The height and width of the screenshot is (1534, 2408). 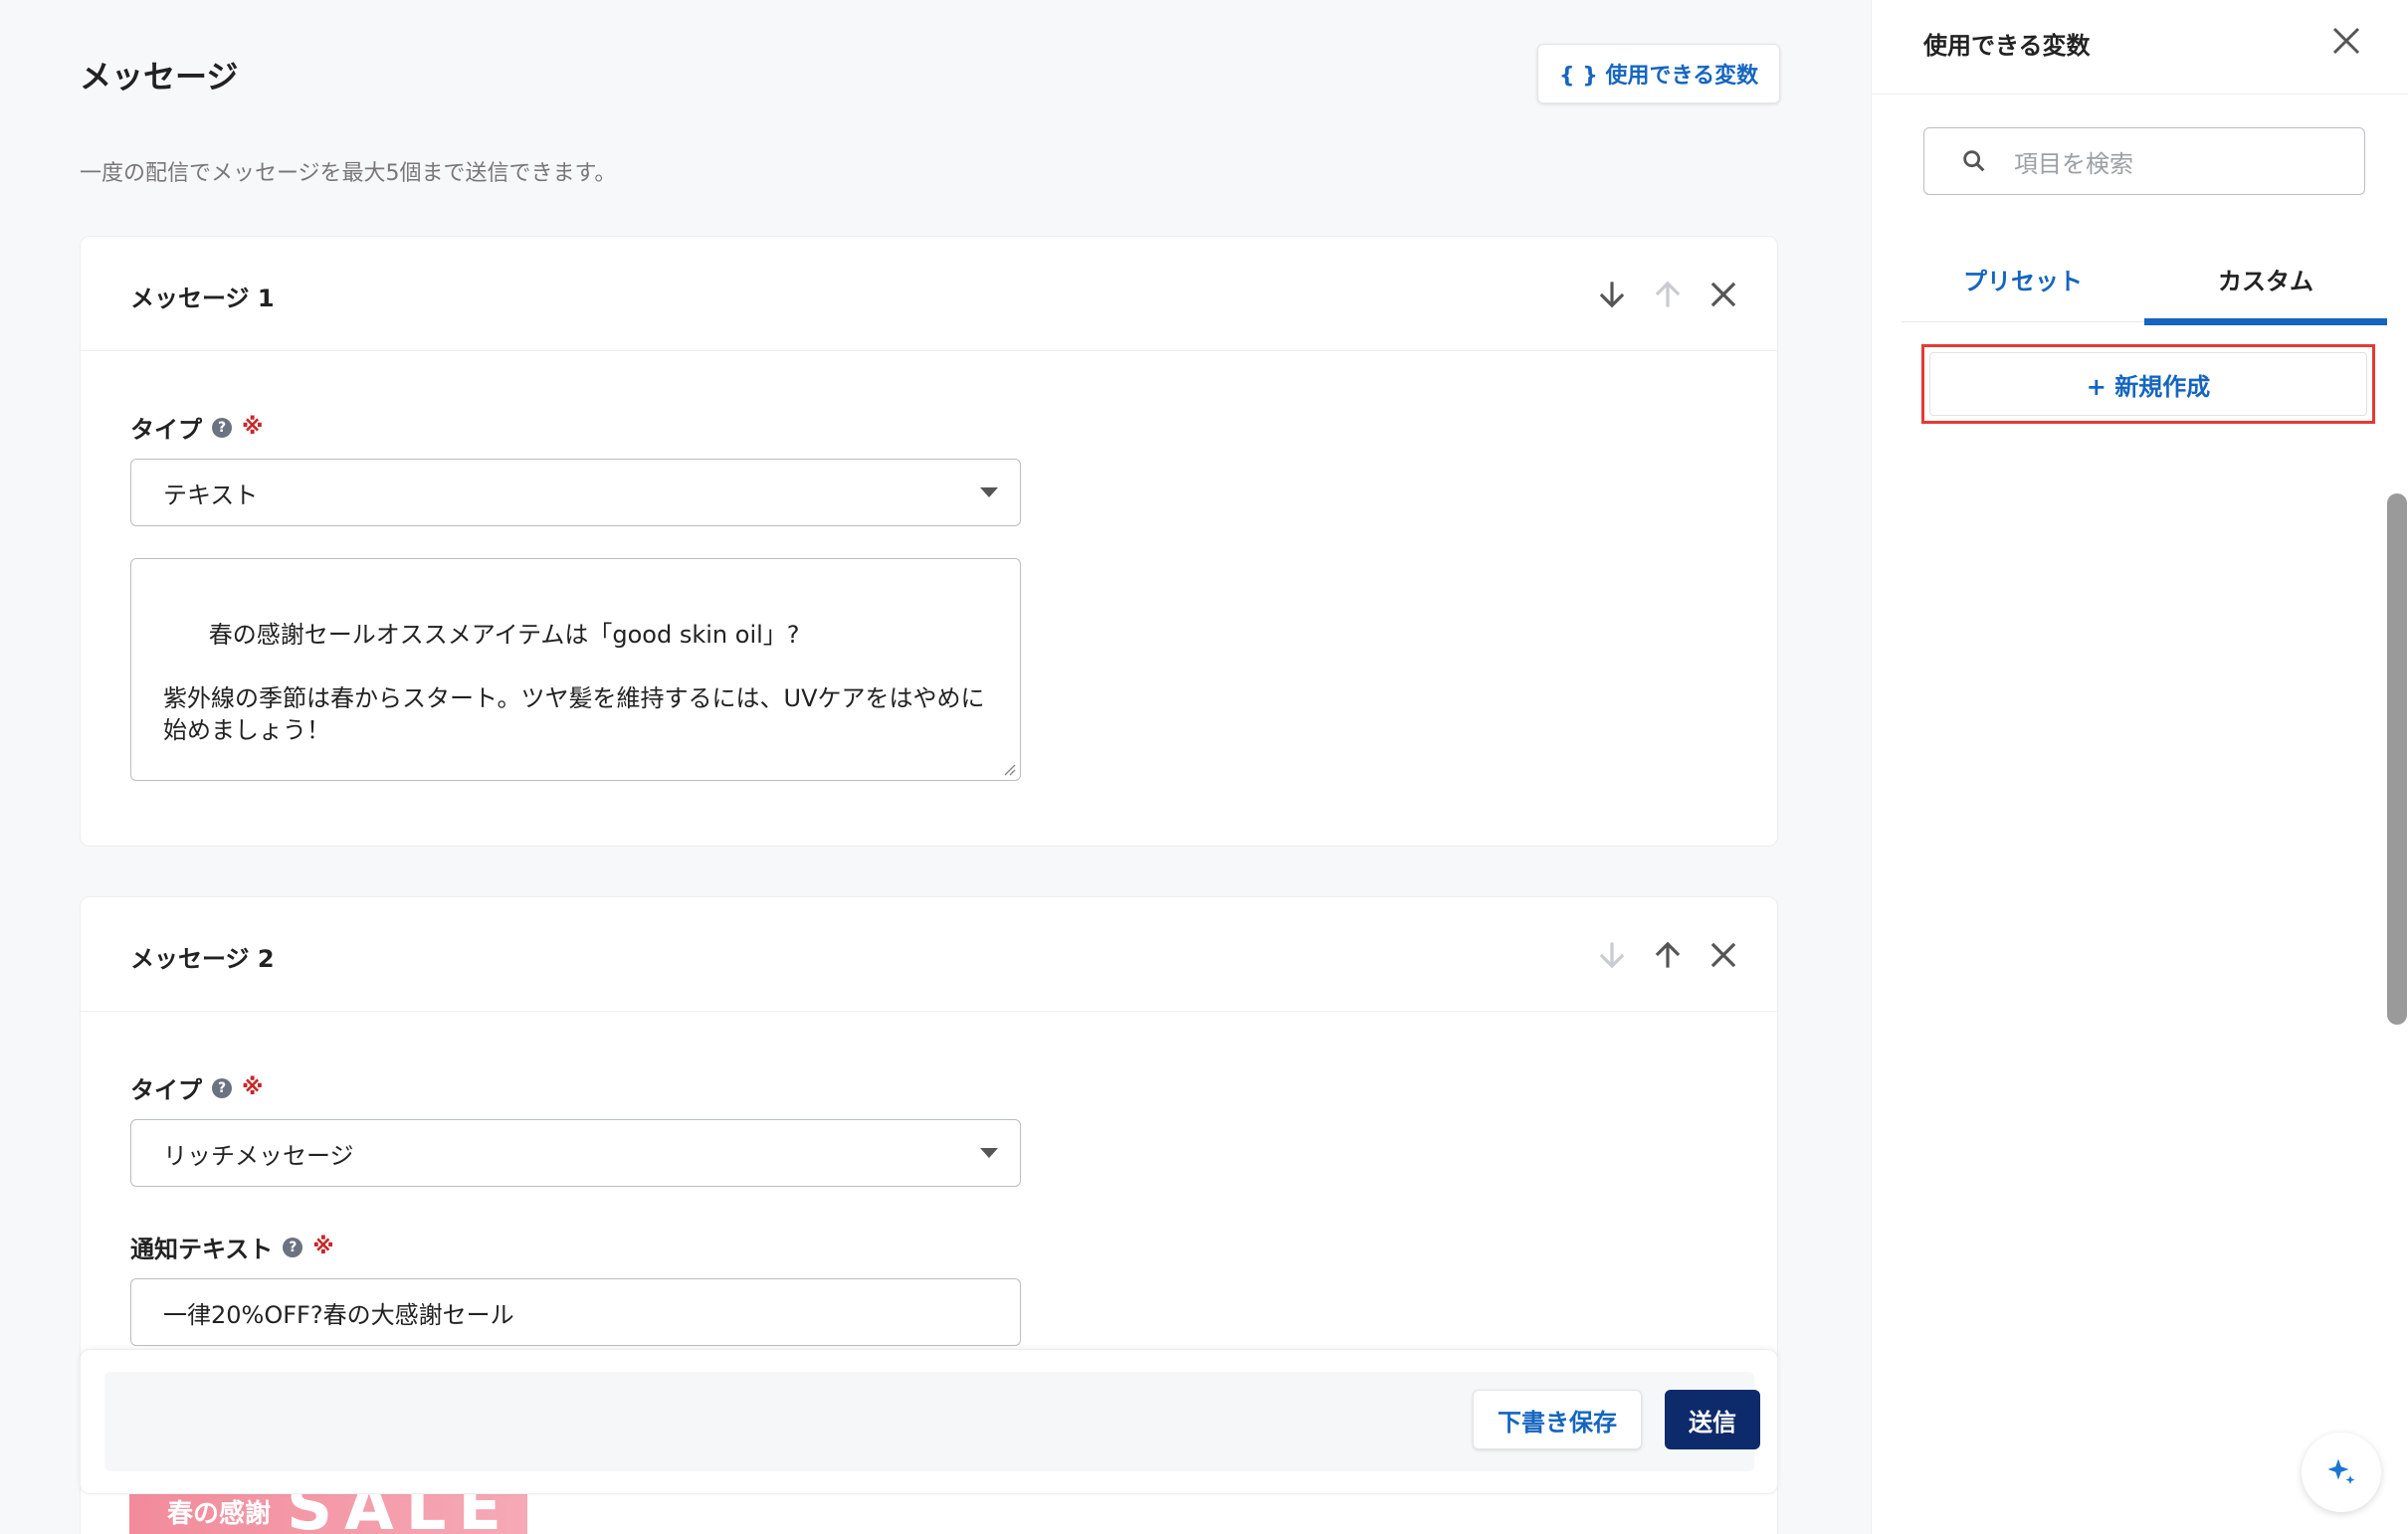 What do you see at coordinates (2144, 161) in the screenshot?
I see `search-input: 項目を検索` at bounding box center [2144, 161].